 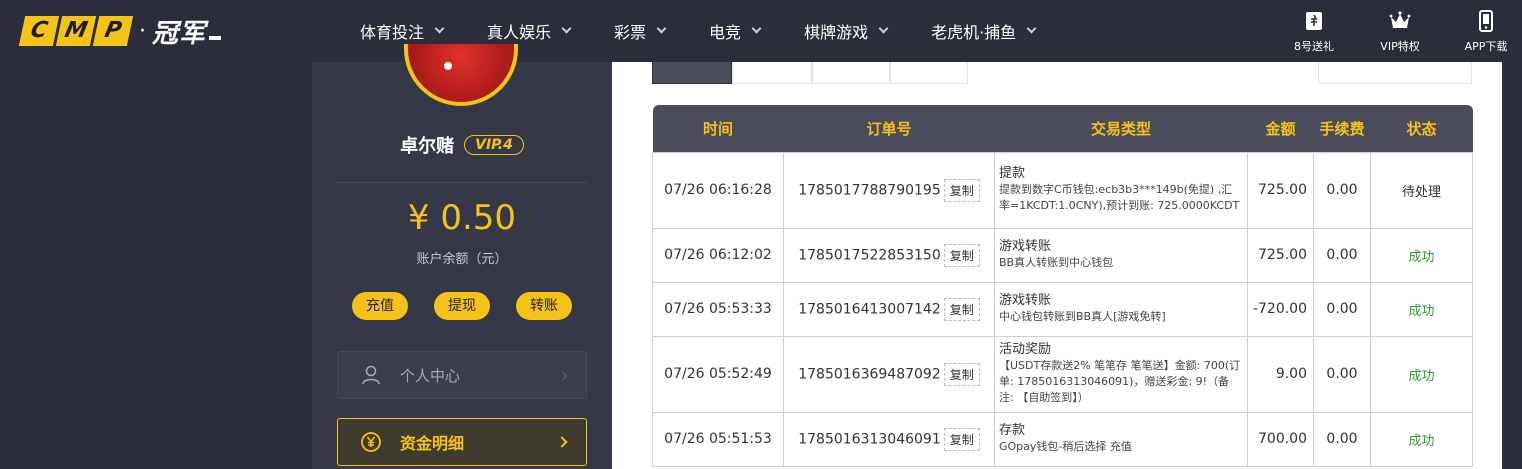 I want to click on cell-time: 07/26 06:16:28, so click(x=718, y=190).